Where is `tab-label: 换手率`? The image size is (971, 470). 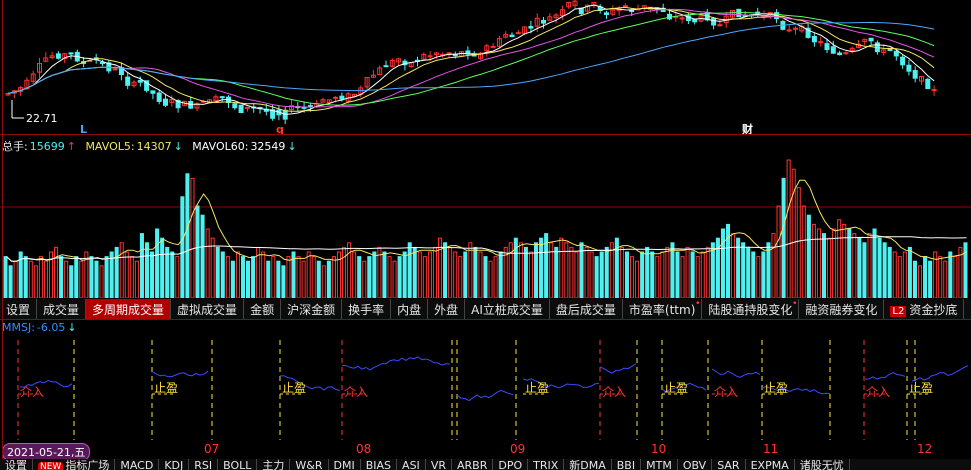
tab-label: 换手率 is located at coordinates (366, 310).